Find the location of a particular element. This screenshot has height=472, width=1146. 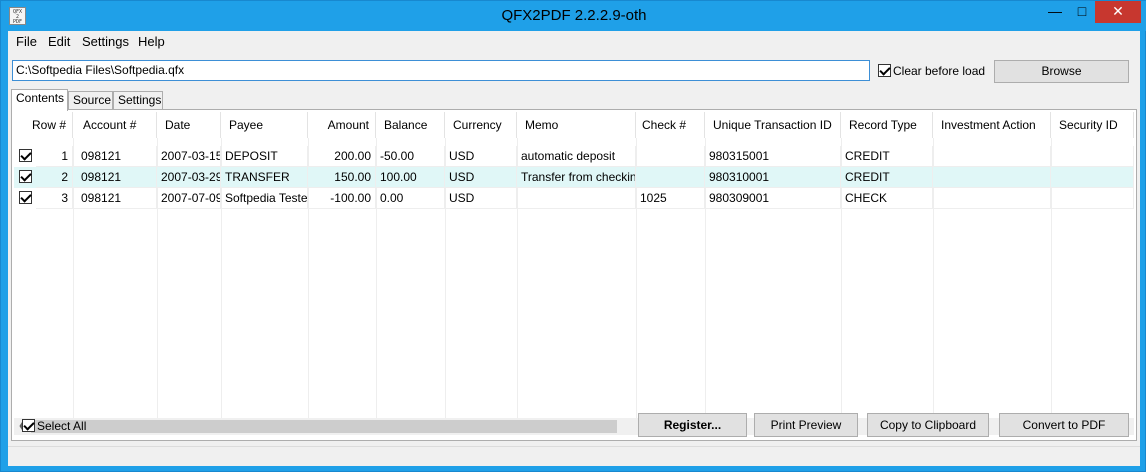

menu-file: File is located at coordinates (26, 41).